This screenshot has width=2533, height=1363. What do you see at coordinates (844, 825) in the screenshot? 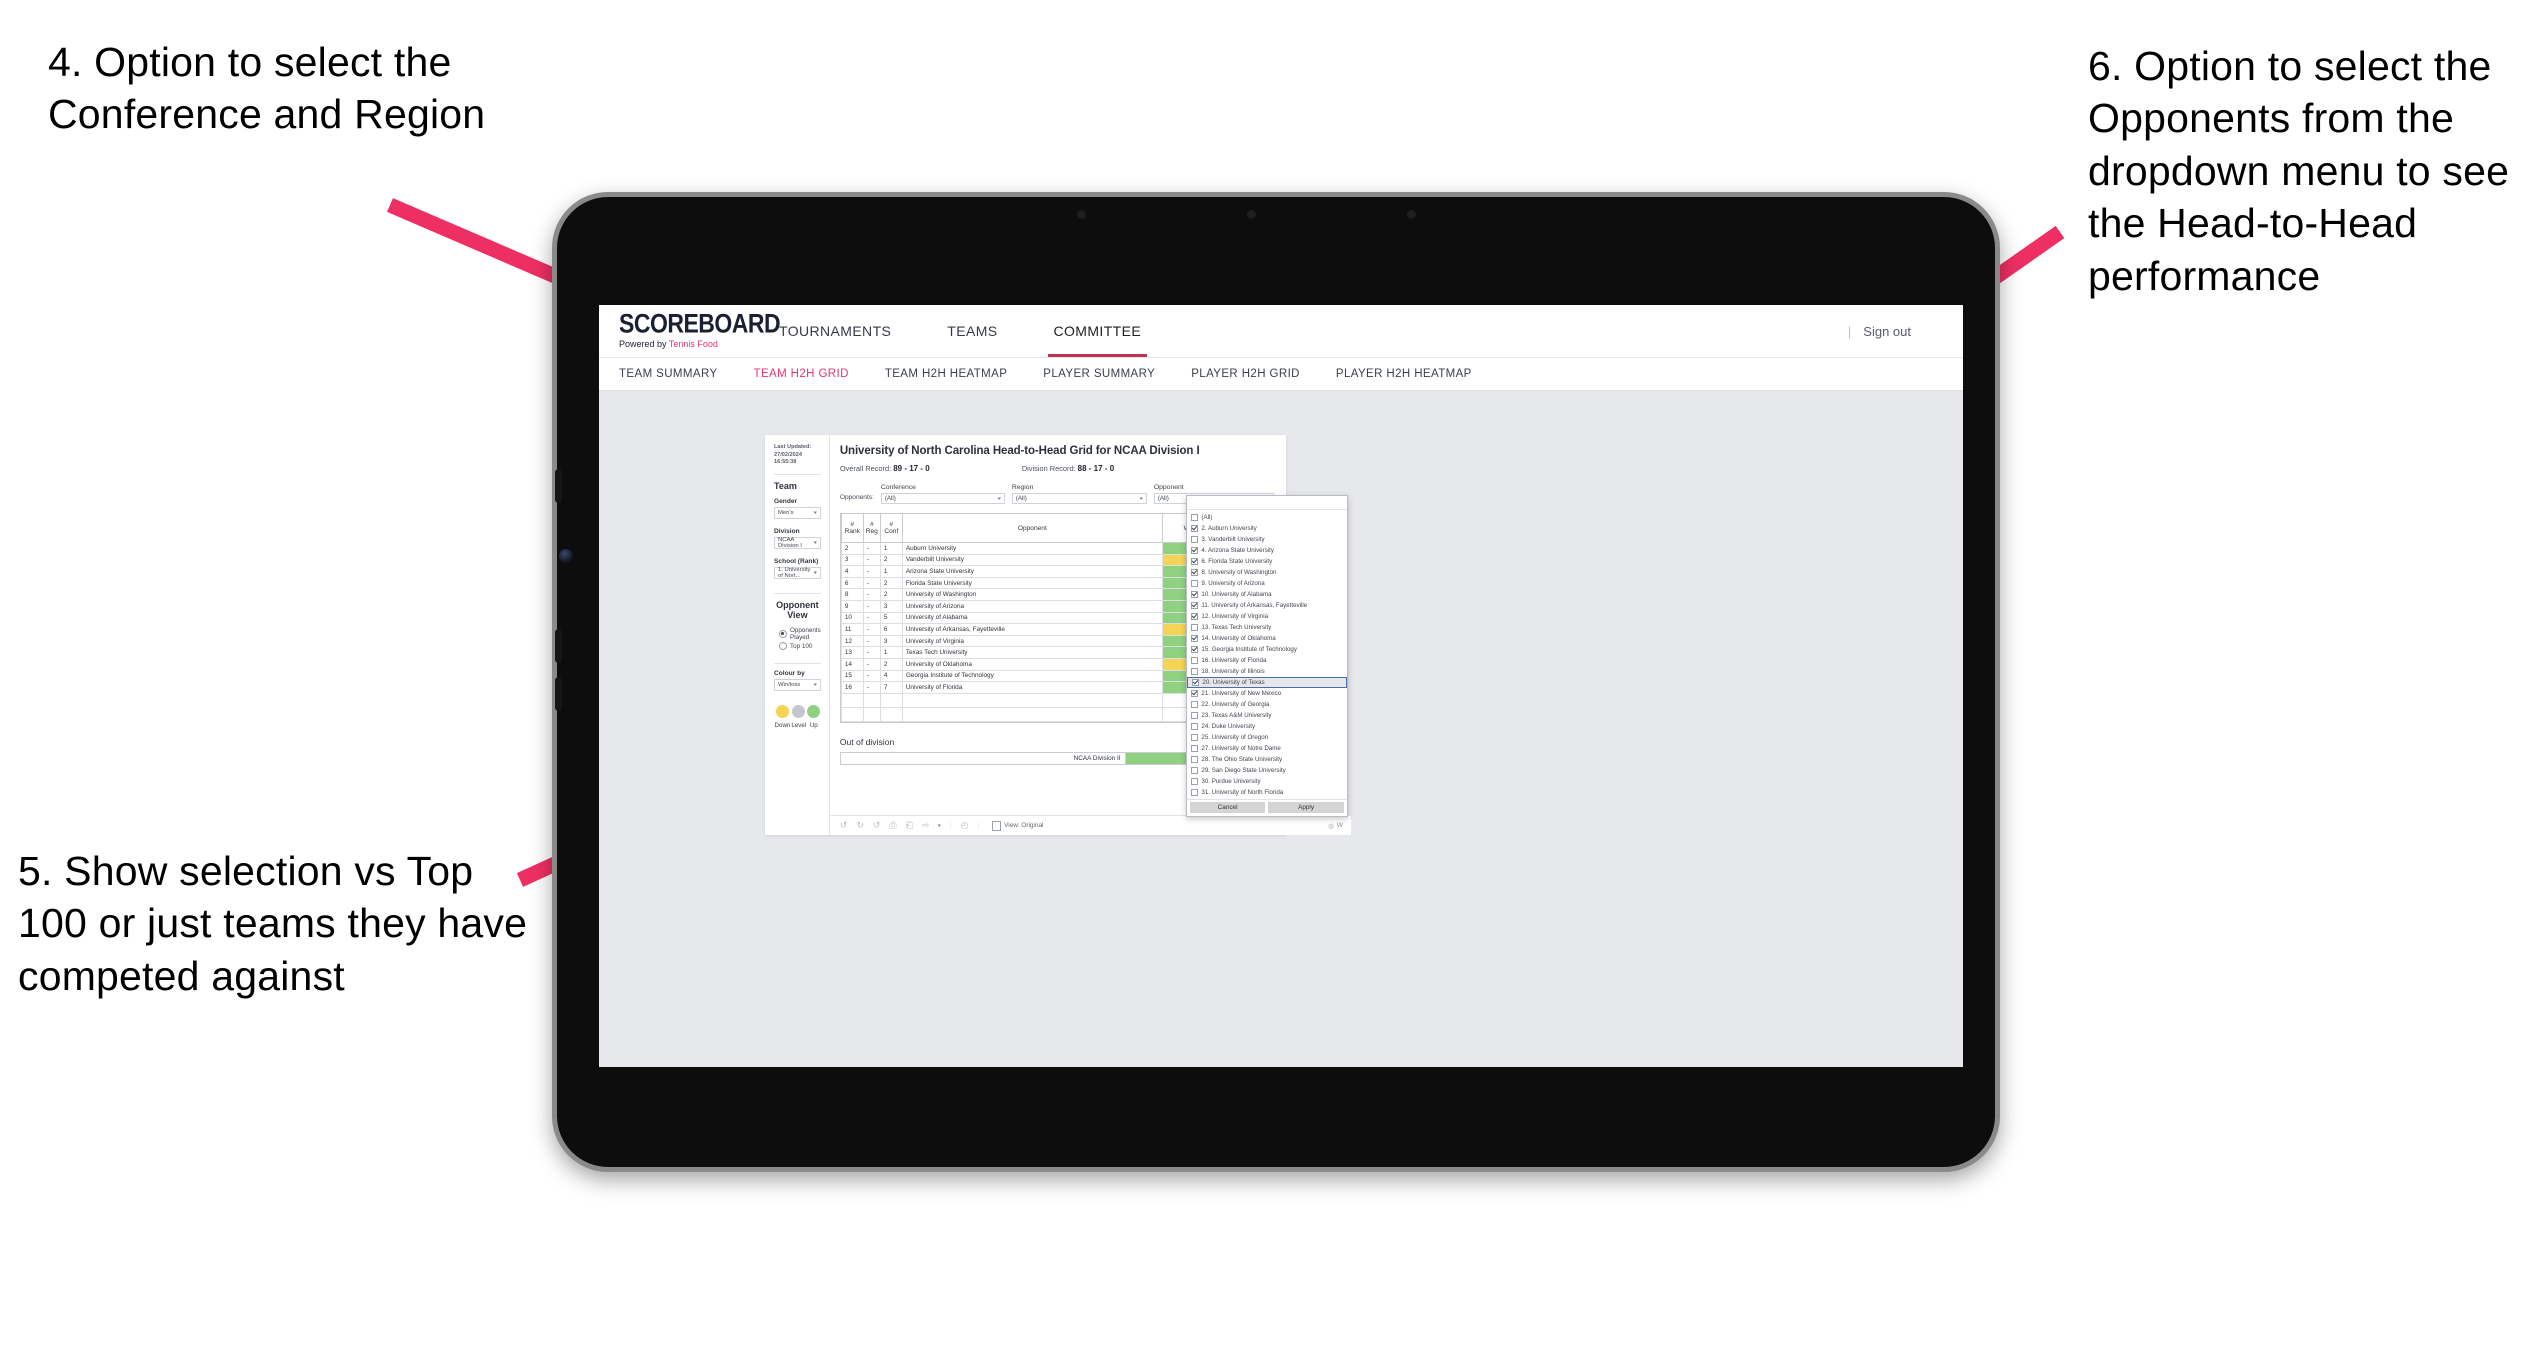
I see `undo-icon: ↺` at bounding box center [844, 825].